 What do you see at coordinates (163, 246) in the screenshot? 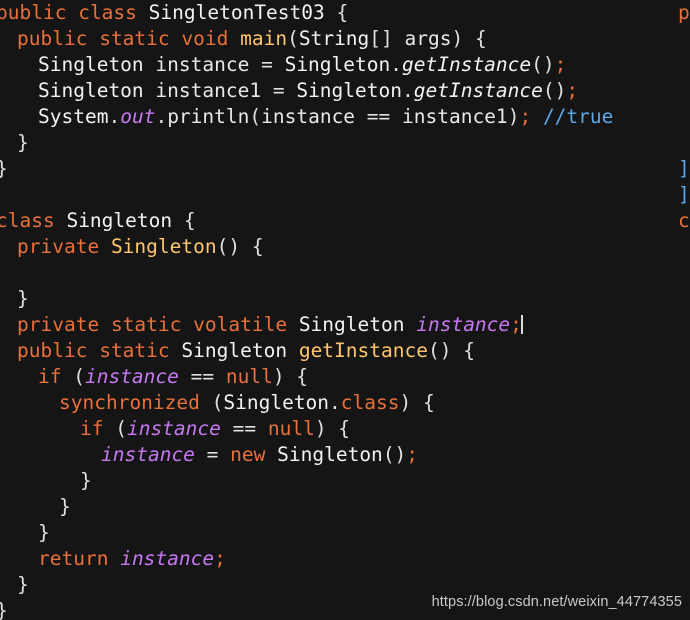
I see `code-token-mdecl: Singleton` at bounding box center [163, 246].